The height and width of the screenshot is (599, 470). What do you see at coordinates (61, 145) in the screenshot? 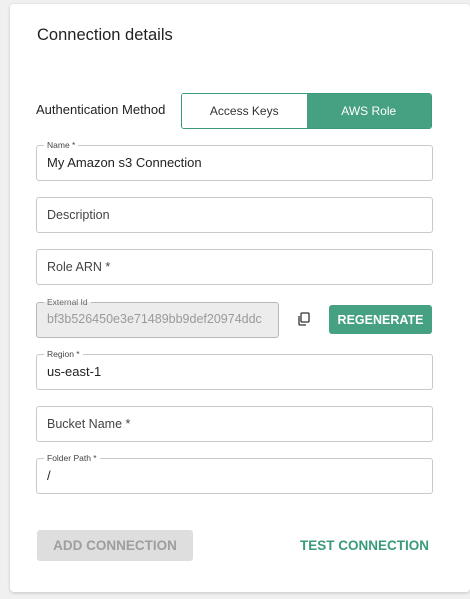
I see `name-field-label: Name *` at bounding box center [61, 145].